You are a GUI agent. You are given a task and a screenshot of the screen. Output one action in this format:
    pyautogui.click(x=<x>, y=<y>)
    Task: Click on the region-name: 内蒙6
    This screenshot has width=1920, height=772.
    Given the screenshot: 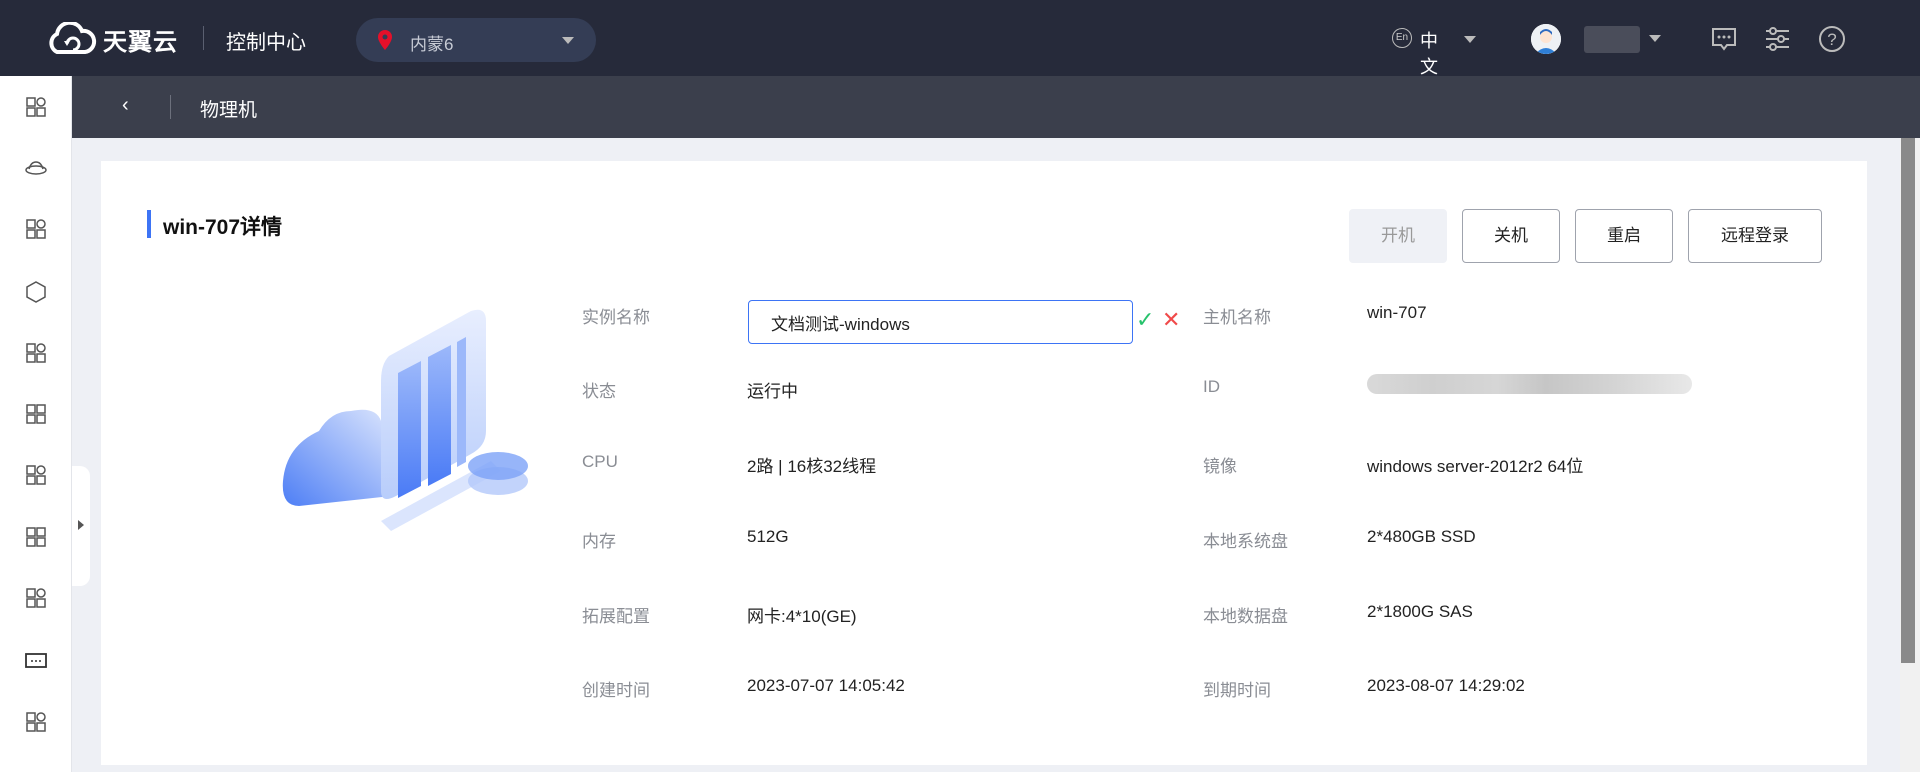 What is the action you would take?
    pyautogui.click(x=432, y=44)
    